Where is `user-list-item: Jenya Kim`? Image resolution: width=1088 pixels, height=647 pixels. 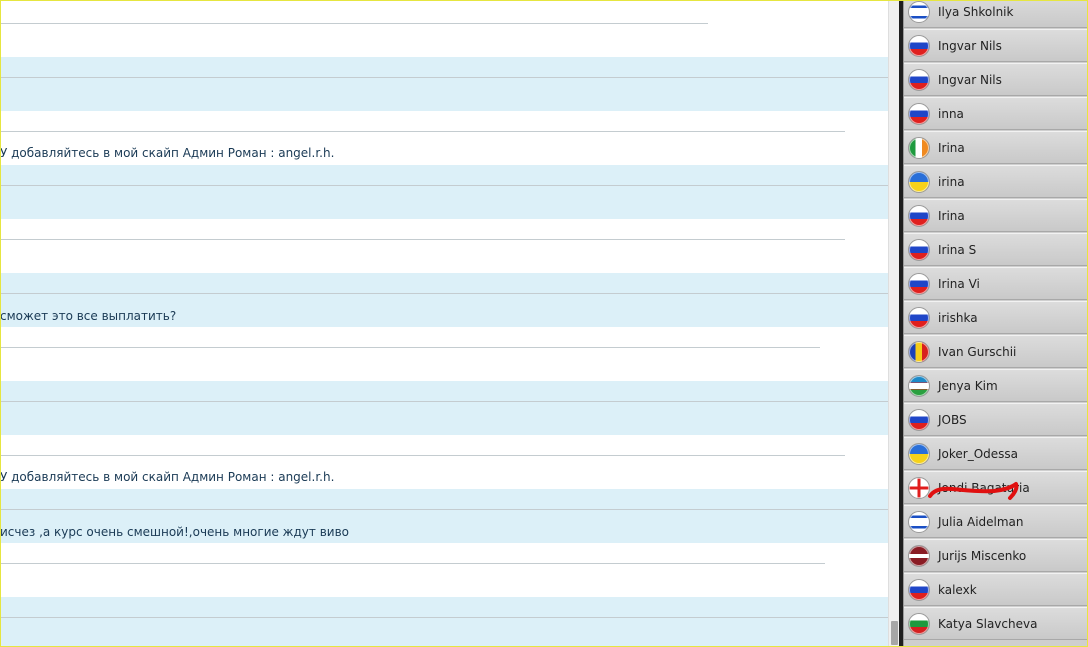
user-list-item: Jenya Kim is located at coordinates (995, 385).